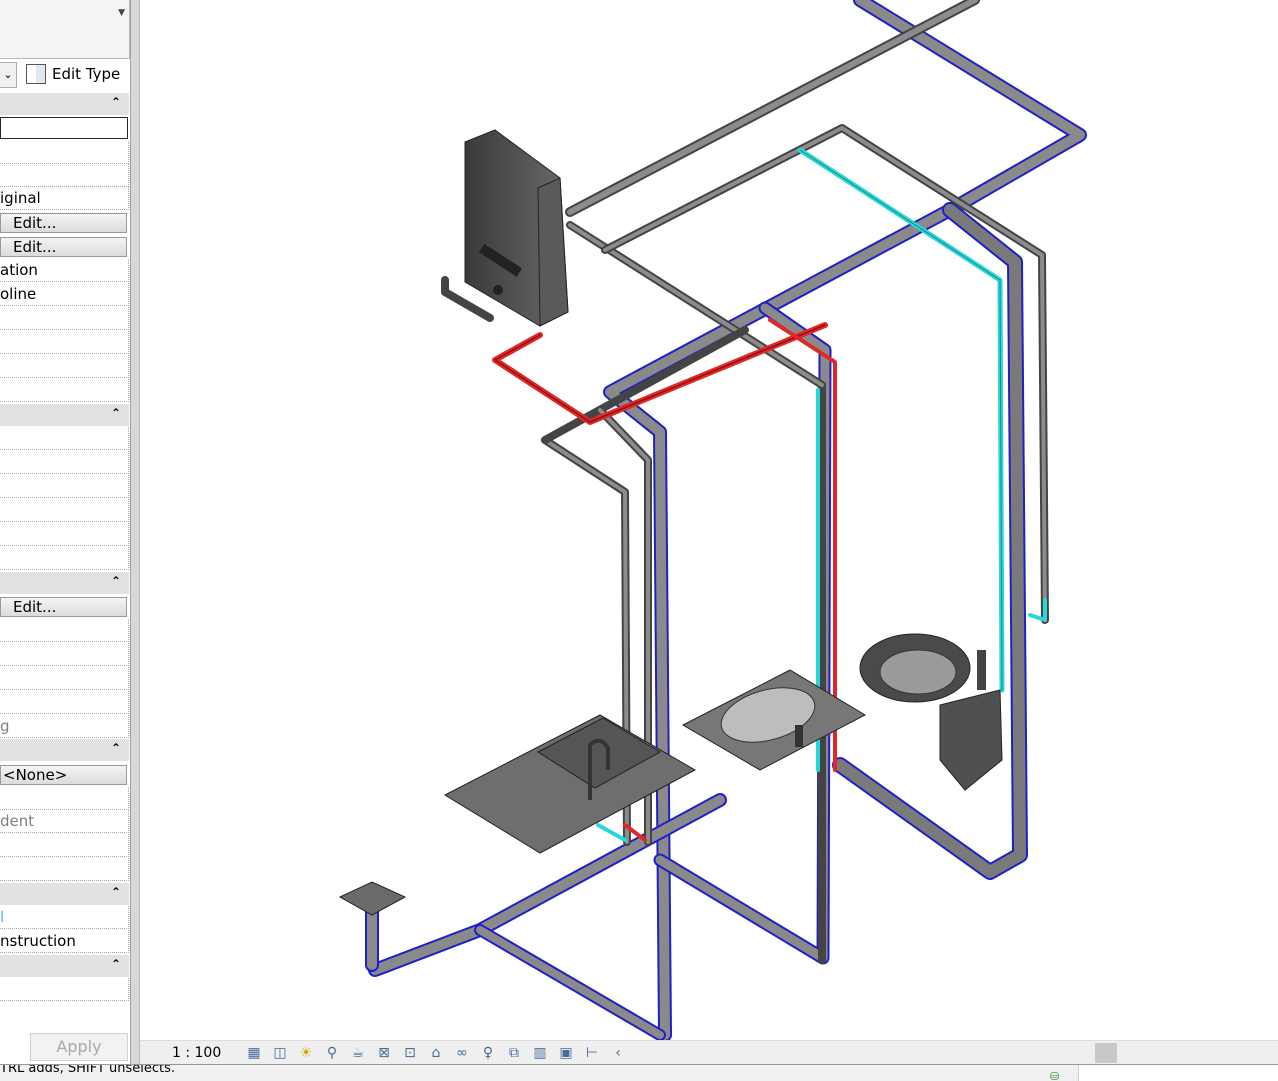 This screenshot has width=1278, height=1081. What do you see at coordinates (79, 1047) in the screenshot?
I see `apply-button: Apply` at bounding box center [79, 1047].